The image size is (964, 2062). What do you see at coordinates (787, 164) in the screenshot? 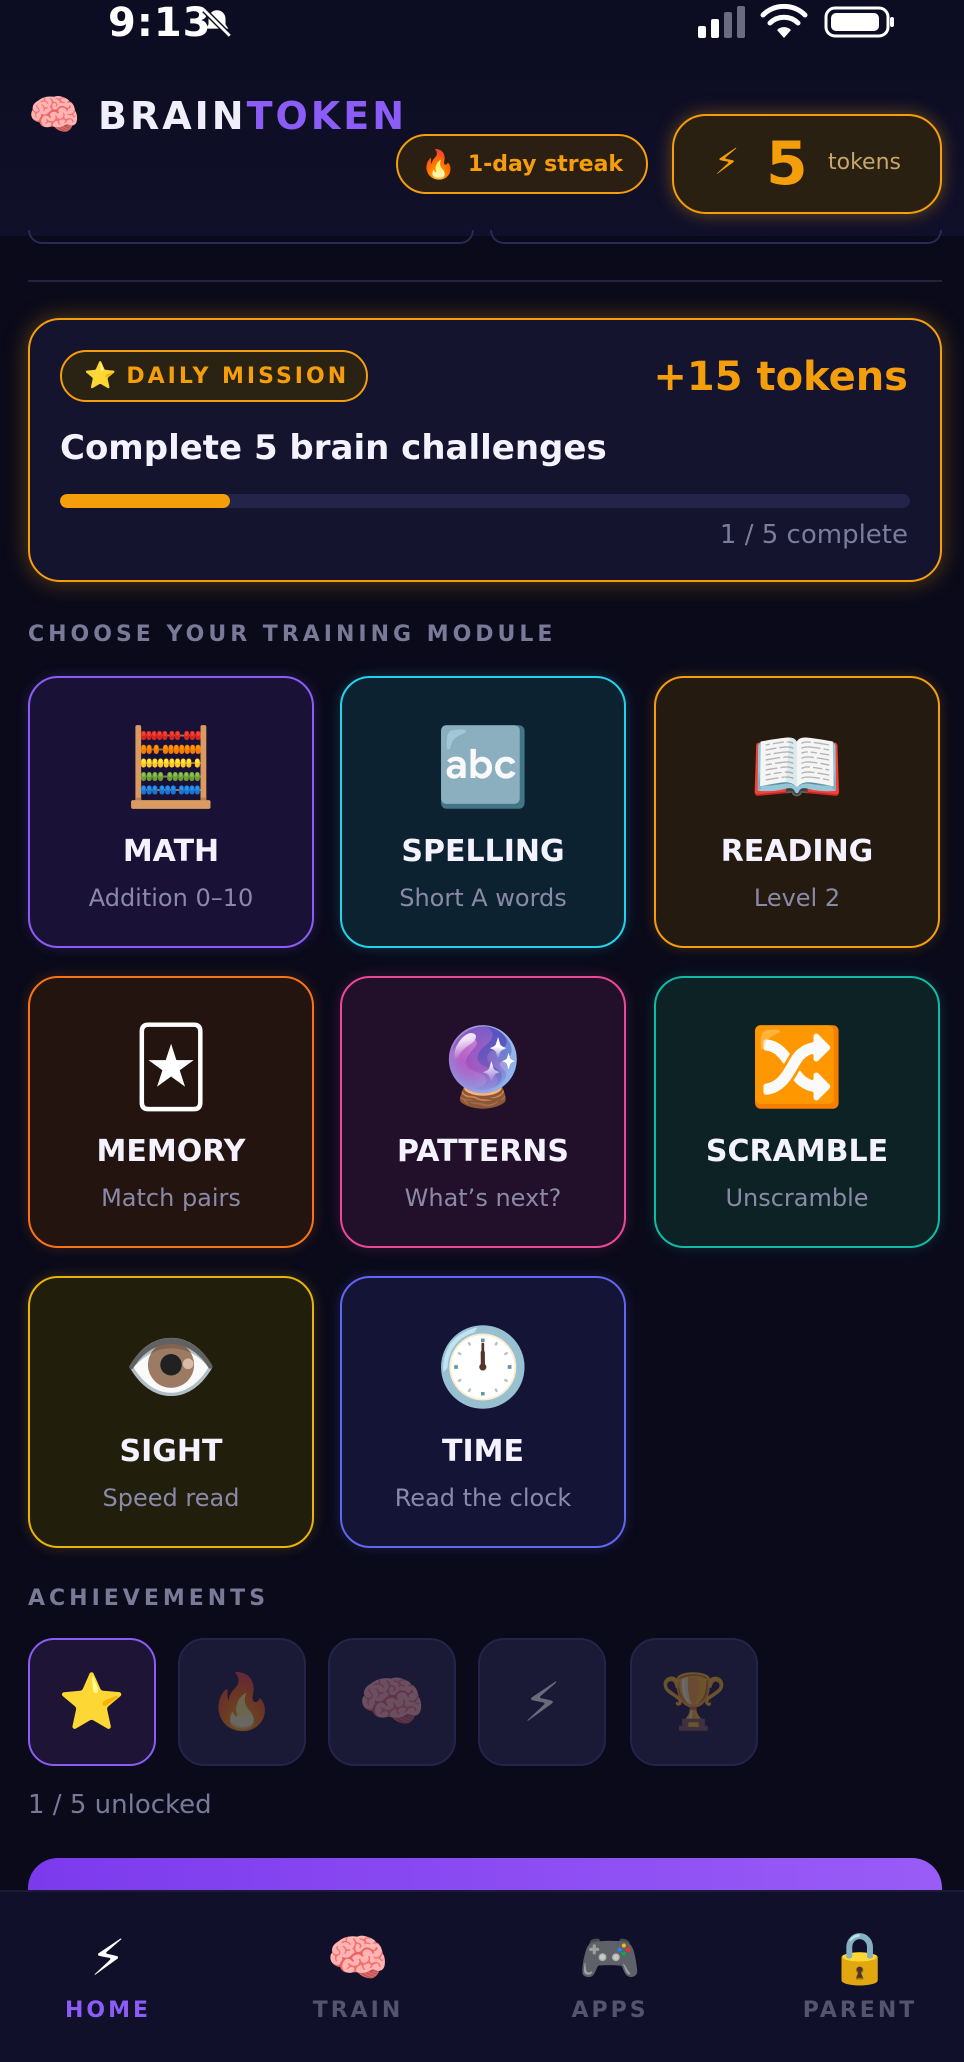
I see `token-count: 5` at bounding box center [787, 164].